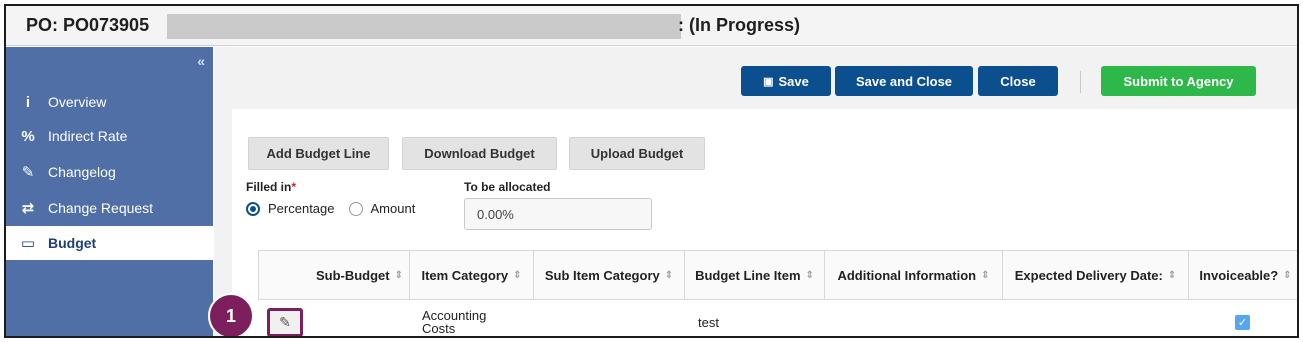 The width and height of the screenshot is (1303, 342). Describe the element at coordinates (465, 275) in the screenshot. I see `column-label: Item Category` at that location.